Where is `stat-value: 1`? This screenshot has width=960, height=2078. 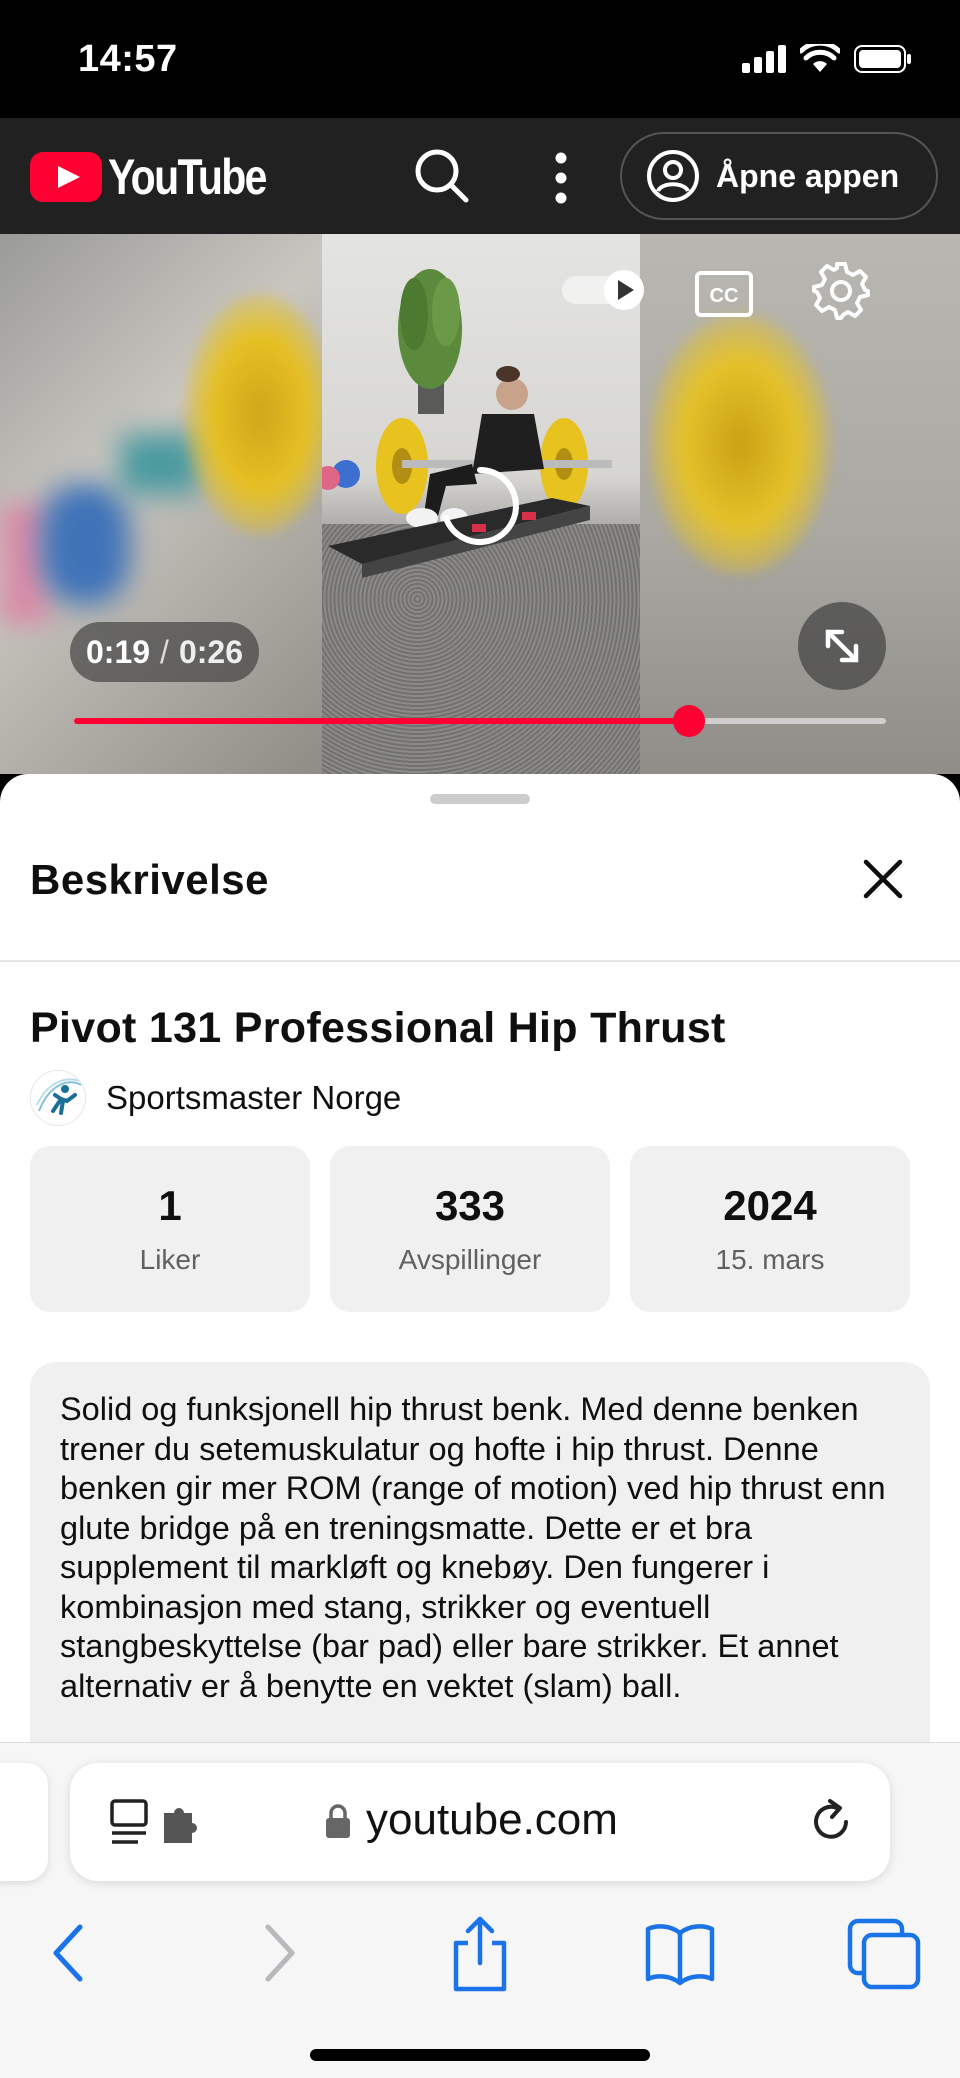 stat-value: 1 is located at coordinates (170, 1205).